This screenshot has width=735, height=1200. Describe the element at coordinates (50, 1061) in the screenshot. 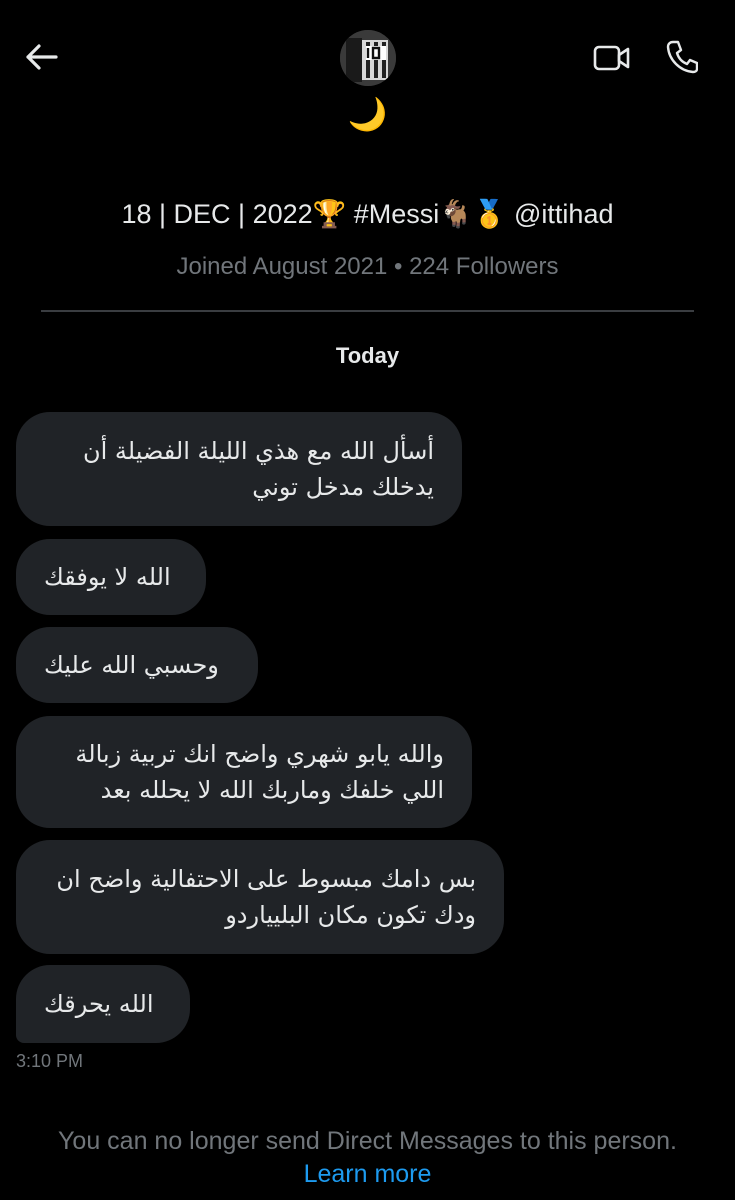

I see `message-timestamp: 3:10 PM` at that location.